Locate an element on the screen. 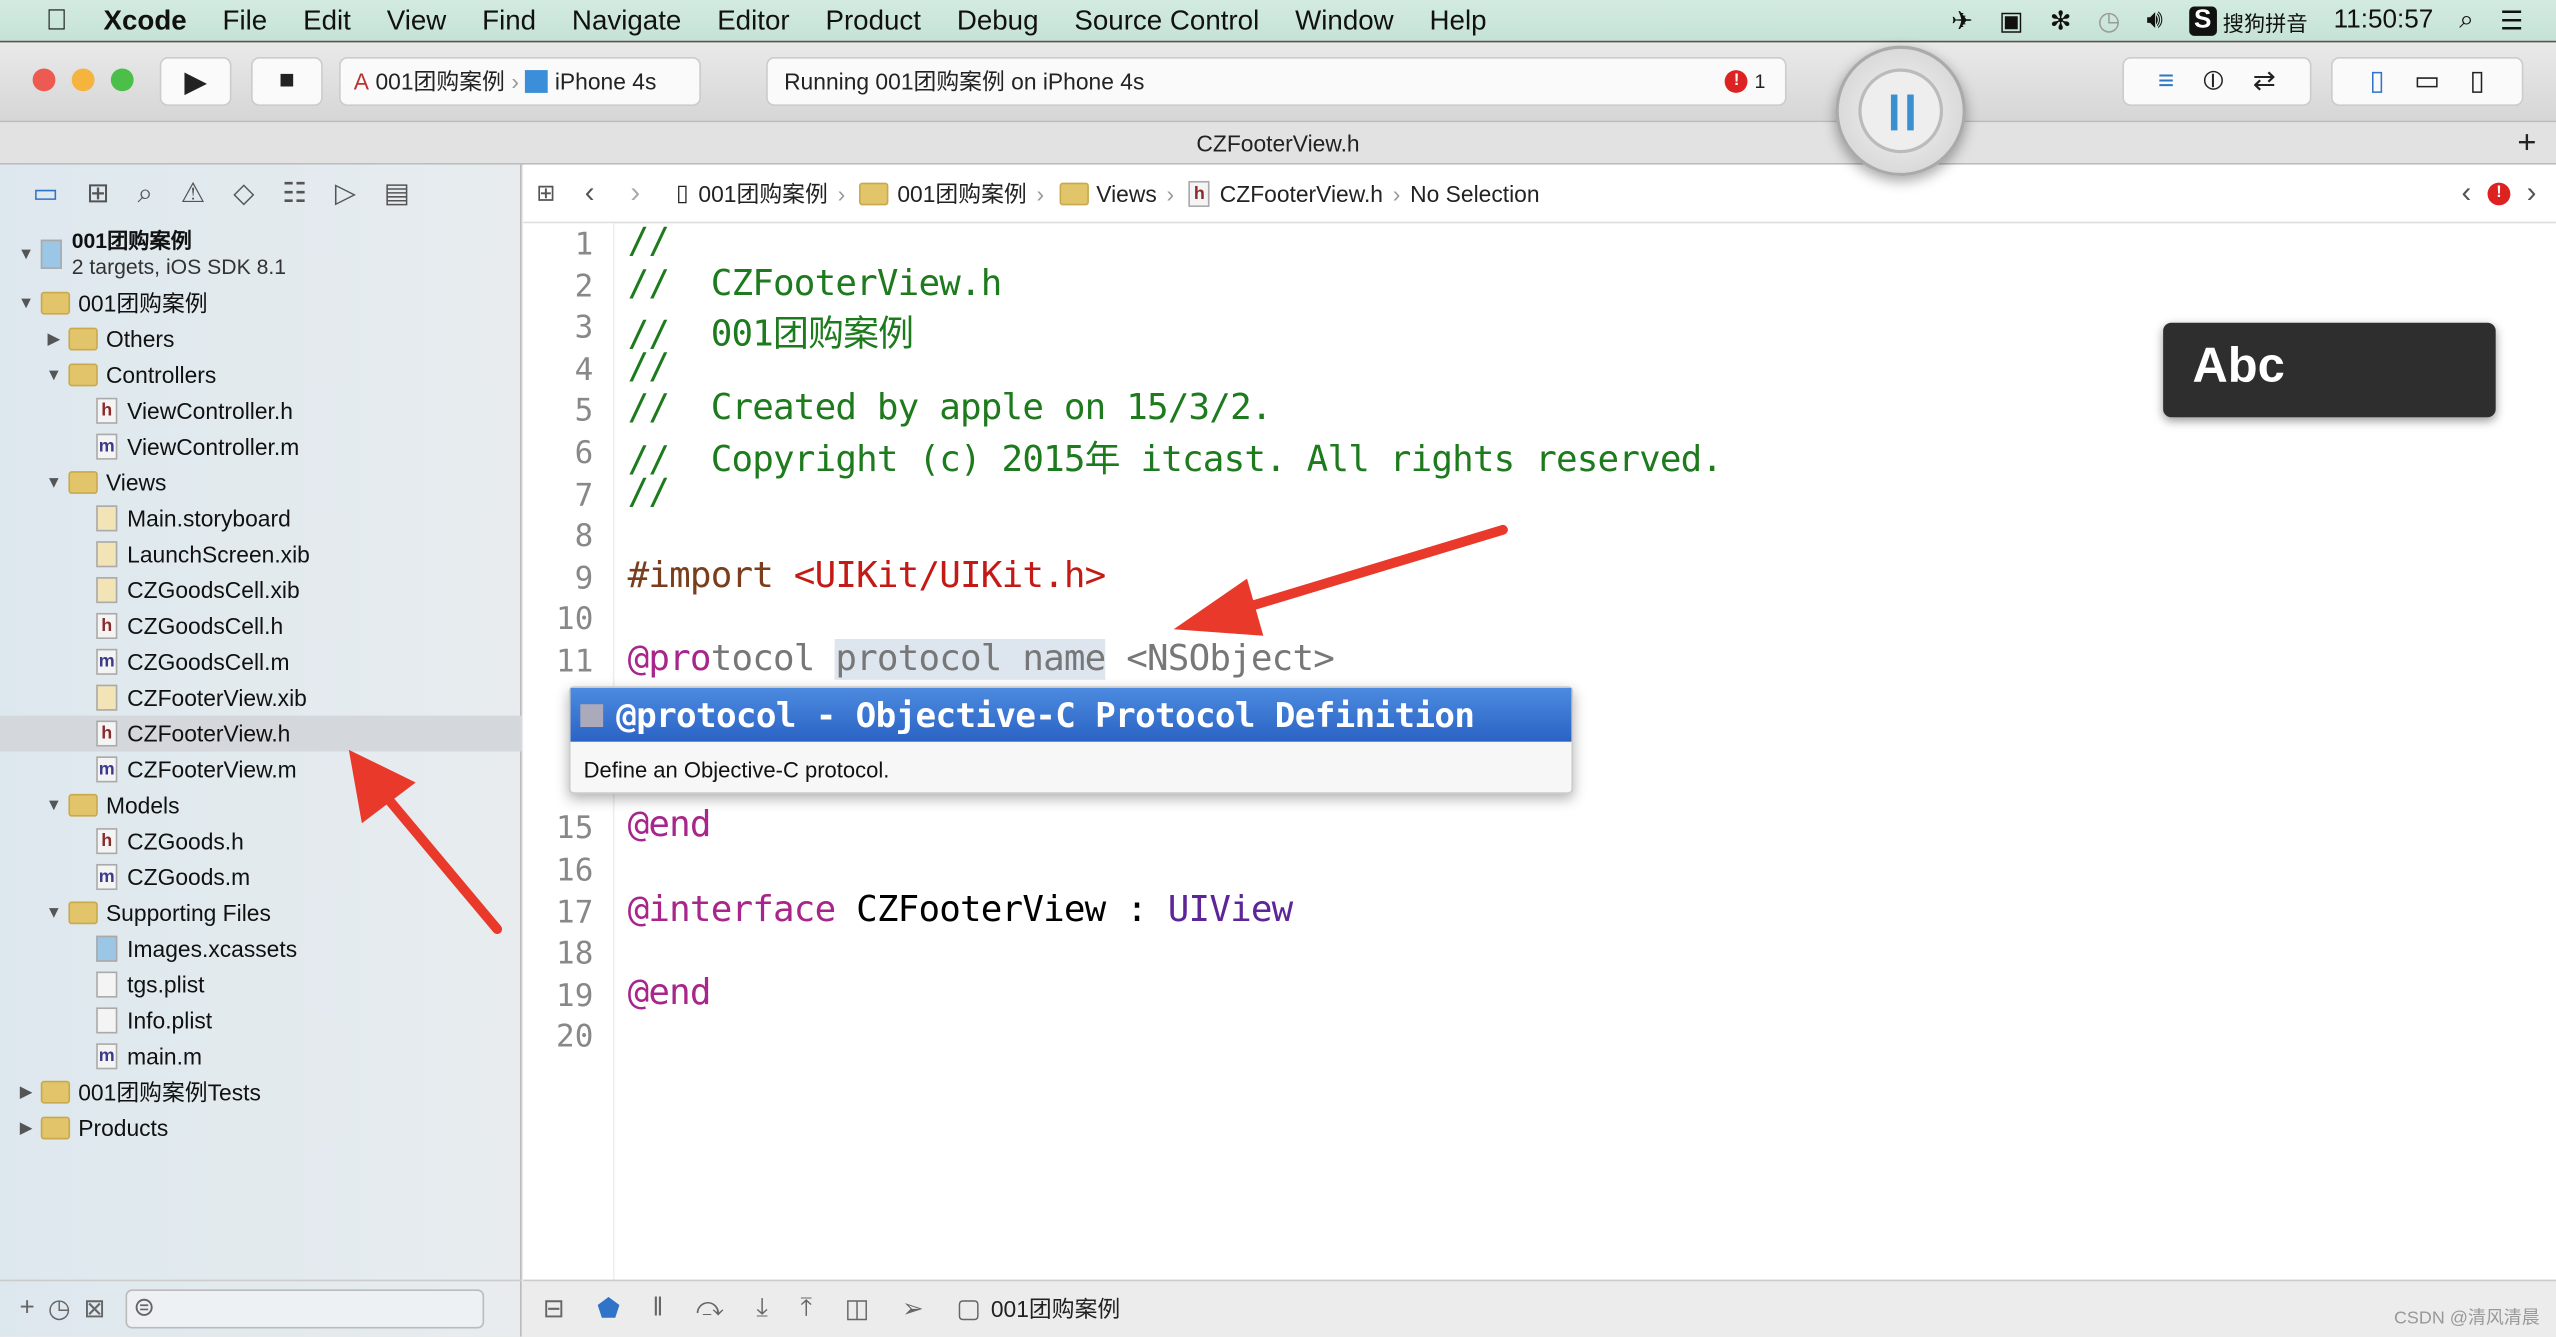  add-icon: + is located at coordinates (27, 1308).